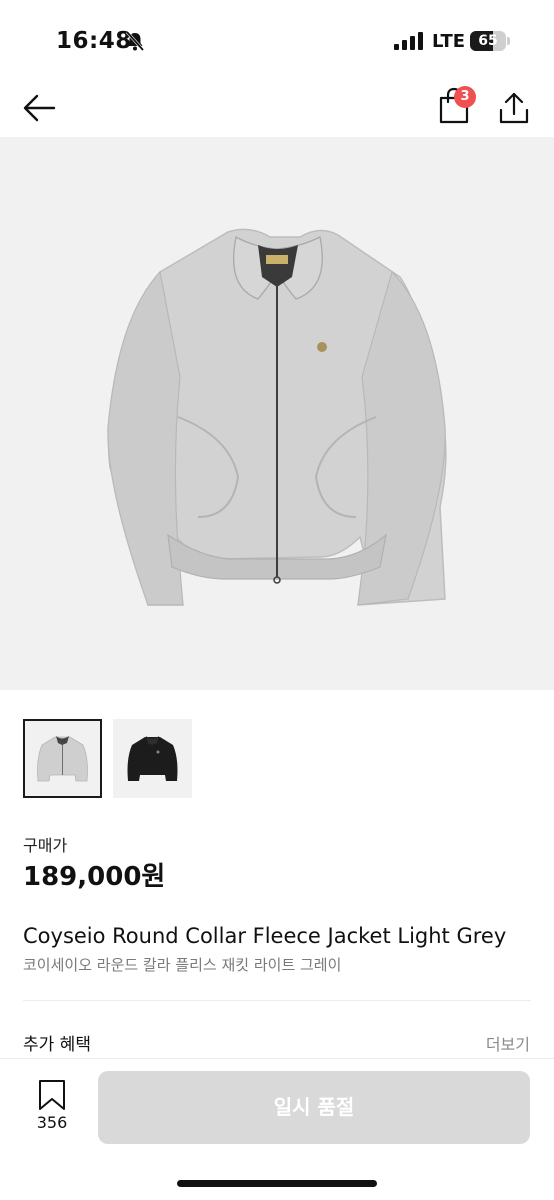 This screenshot has width=554, height=1200. What do you see at coordinates (465, 97) in the screenshot?
I see `cart-count-badge: 3` at bounding box center [465, 97].